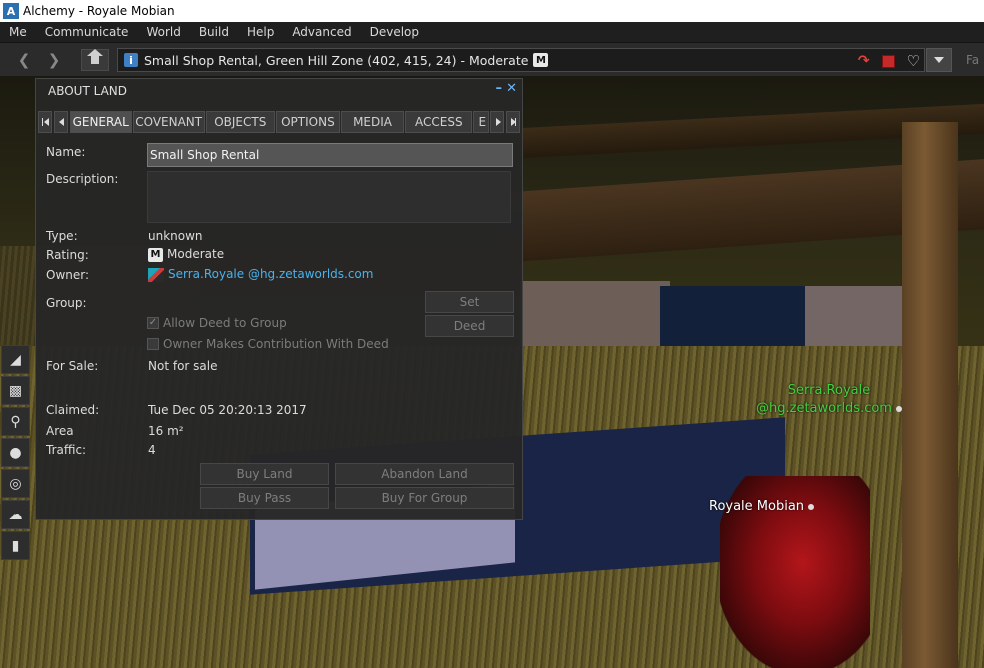  Describe the element at coordinates (913, 61) in the screenshot. I see `favorite-heart-icon: ♡` at that location.